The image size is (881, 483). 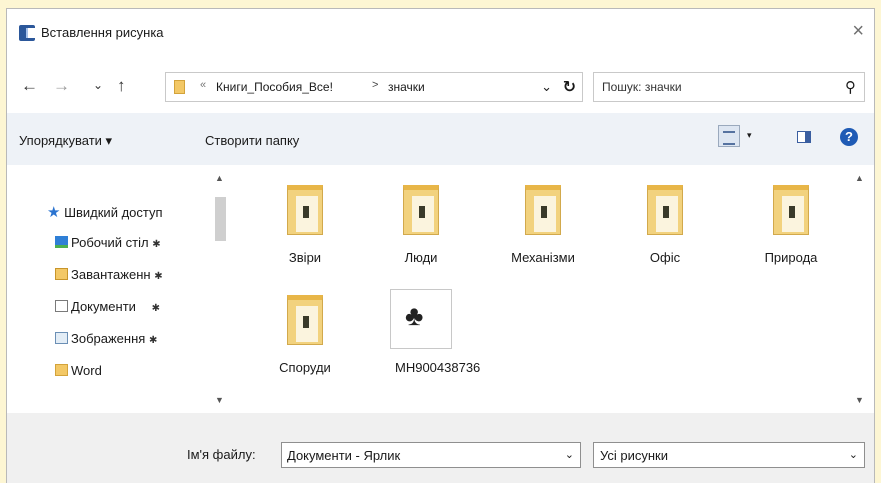 I want to click on file-name-label: Ім'я файлу:, so click(x=221, y=454).